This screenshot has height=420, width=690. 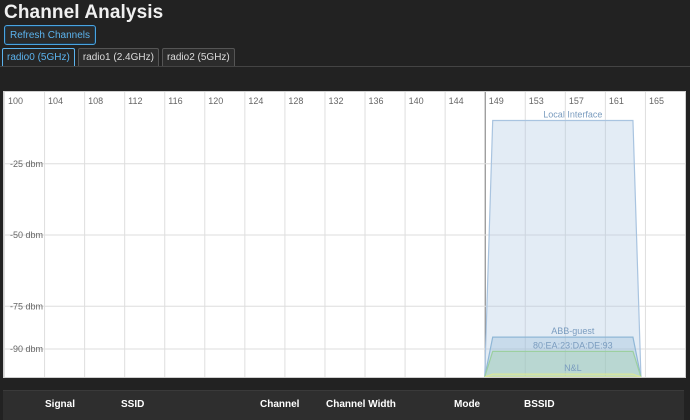 I want to click on series-label: Local Interface, so click(x=572, y=115).